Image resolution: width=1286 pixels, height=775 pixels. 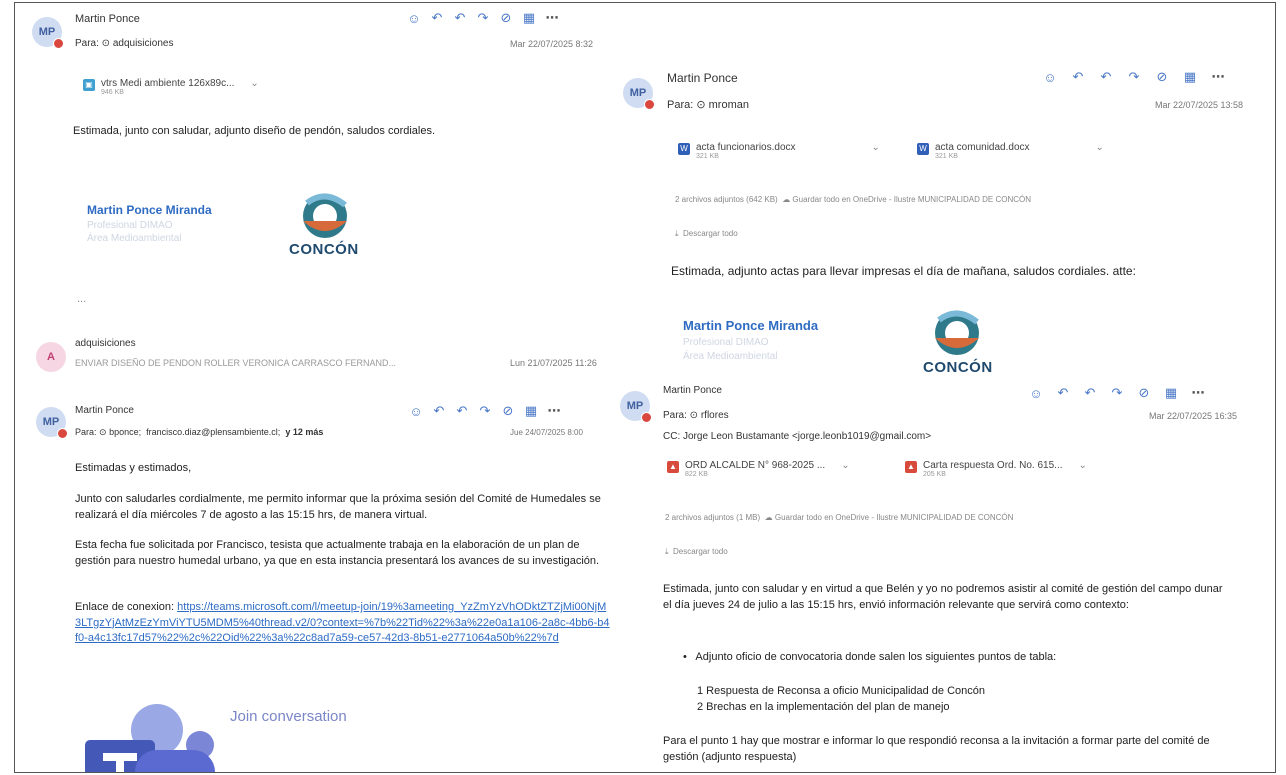 What do you see at coordinates (304, 432) in the screenshot?
I see `more-recipients: y 12 más` at bounding box center [304, 432].